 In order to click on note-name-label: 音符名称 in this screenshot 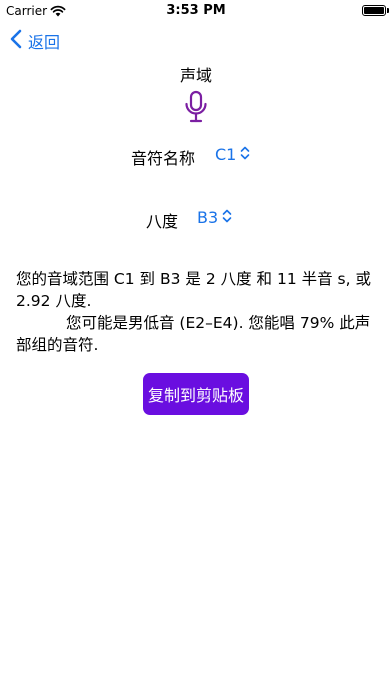, I will do `click(163, 158)`.